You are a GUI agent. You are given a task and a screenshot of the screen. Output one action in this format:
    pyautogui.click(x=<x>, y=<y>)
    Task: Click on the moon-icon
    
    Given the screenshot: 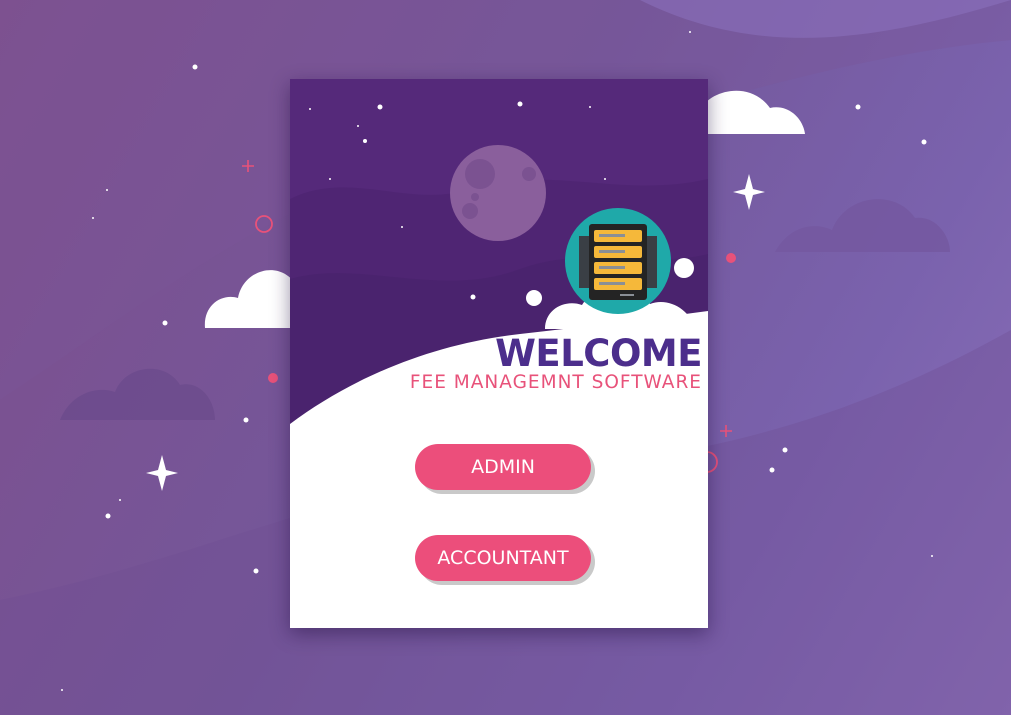 What is the action you would take?
    pyautogui.click(x=498, y=193)
    